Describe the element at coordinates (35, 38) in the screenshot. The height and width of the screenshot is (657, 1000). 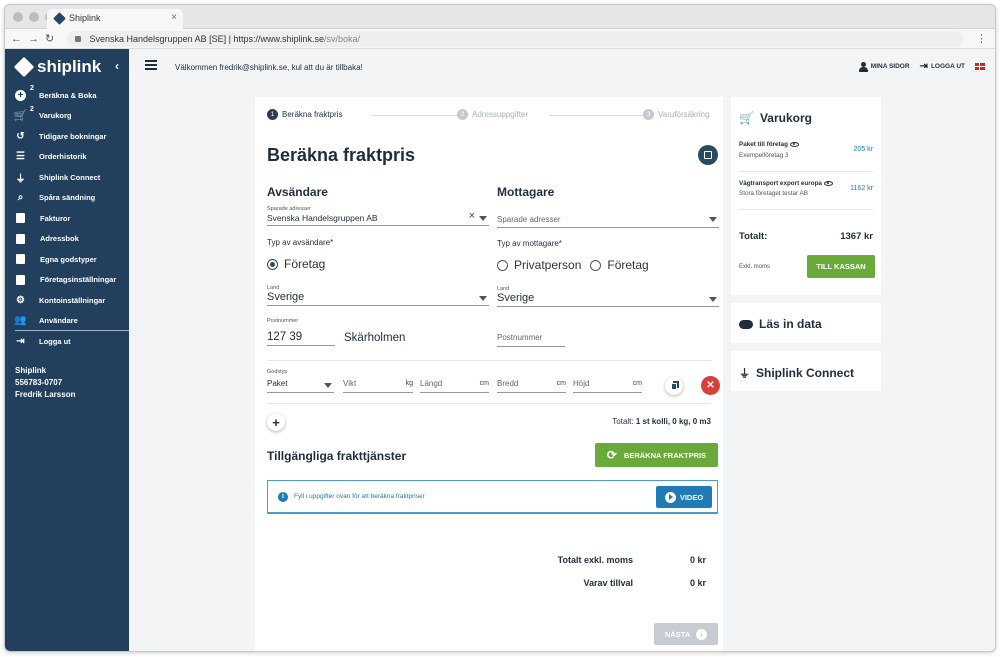
I see `browser-nav-icons: ←→↻` at that location.